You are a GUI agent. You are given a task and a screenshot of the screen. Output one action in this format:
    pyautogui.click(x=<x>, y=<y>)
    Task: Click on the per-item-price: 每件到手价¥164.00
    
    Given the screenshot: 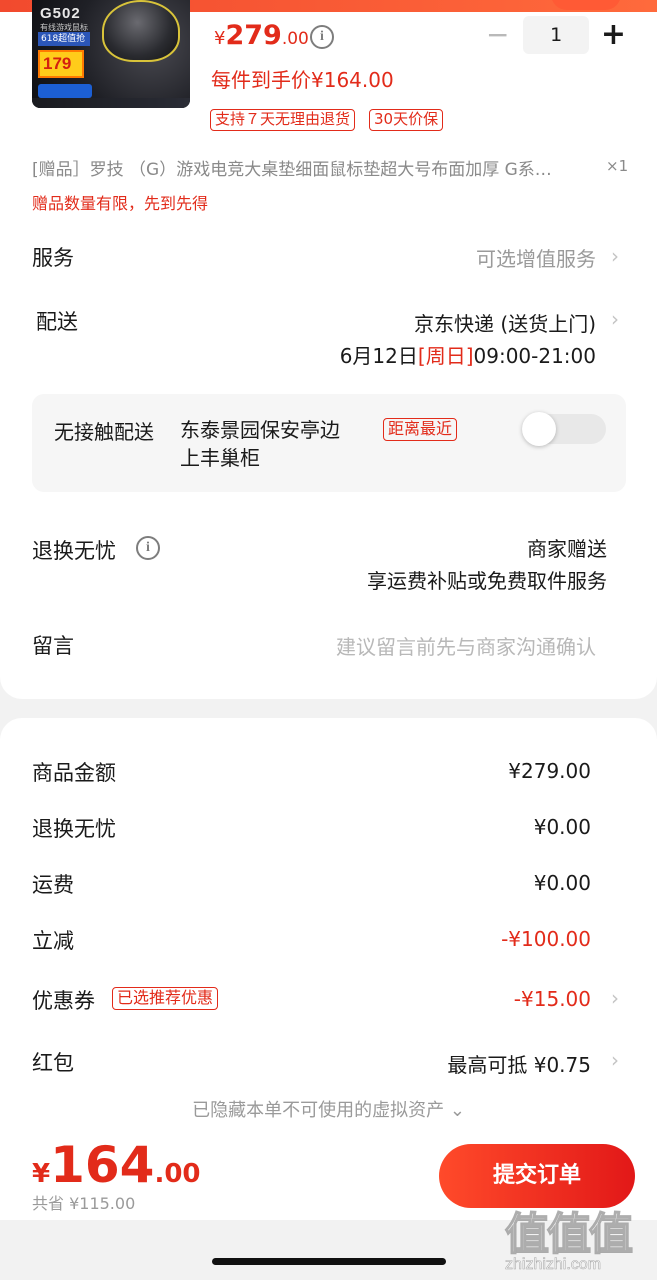 What is the action you would take?
    pyautogui.click(x=302, y=80)
    